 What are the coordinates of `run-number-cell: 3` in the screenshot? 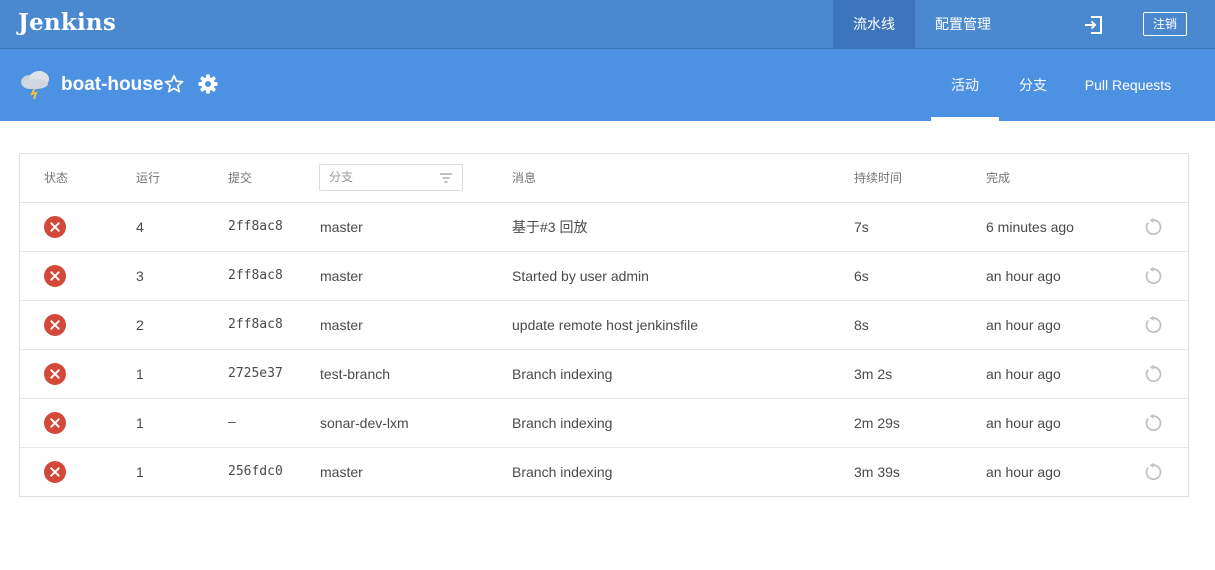 It's located at (140, 276).